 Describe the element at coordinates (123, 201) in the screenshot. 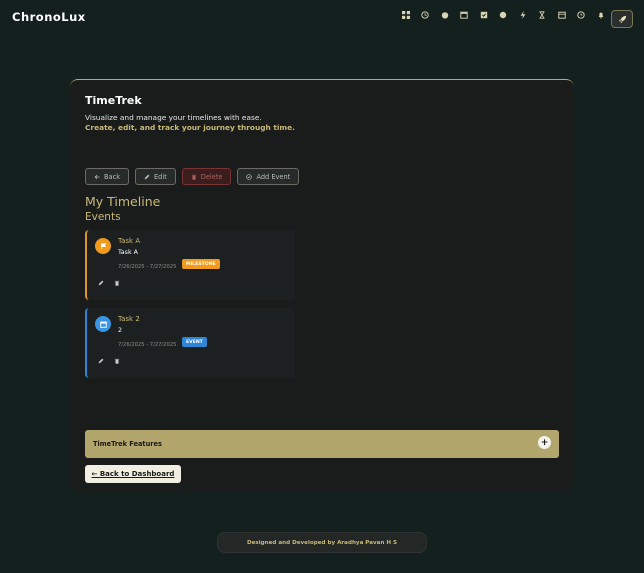

I see `timeline-title: My Timeline` at that location.